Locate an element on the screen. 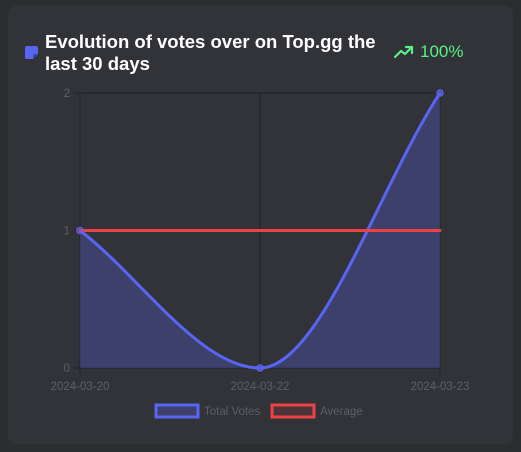  y-tick-label: 0 is located at coordinates (67, 369).